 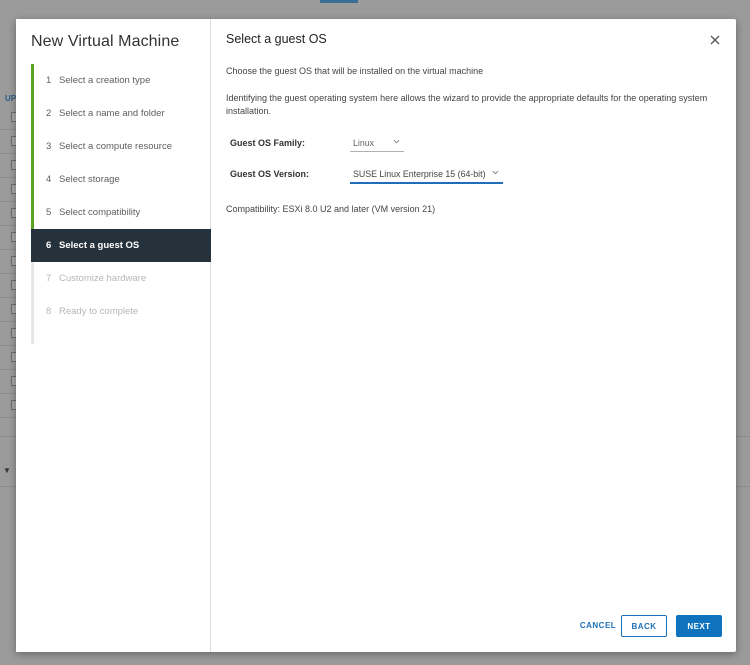 I want to click on step-label: Select a name and folder, so click(x=112, y=113).